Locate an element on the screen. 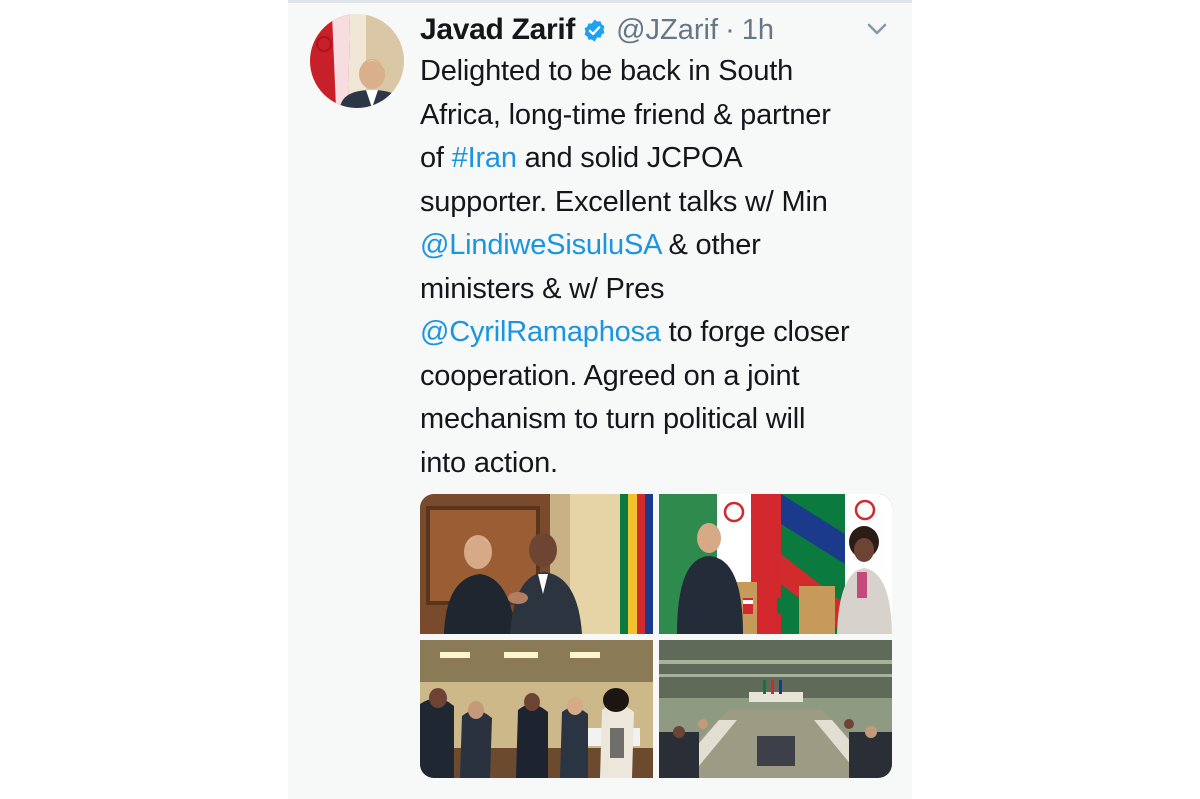  tweet-text-line: Delighted to be back in South is located at coordinates (660, 72).